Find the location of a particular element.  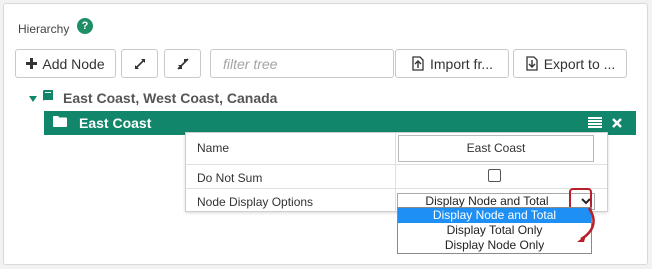

plus-icon is located at coordinates (32, 63).